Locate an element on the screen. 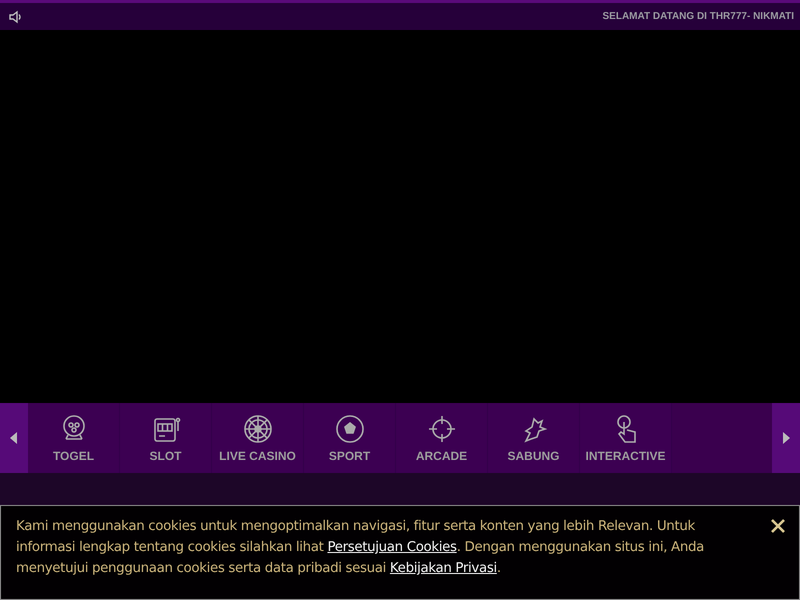  cookie-notice-text: Kami menggunakan cookies untuk mengoptimalkan navigasi, fitur serta konten yang lebih Relevan. Untuk informasi lengkap tentang cookies silahkan lihat Persetujuan Cookies. Dengan menggunakan situs ini, Anda menyetujui penggunaan cookies serta data pribadi sesuai Kebijakan Privasi. is located at coordinates (360, 548).